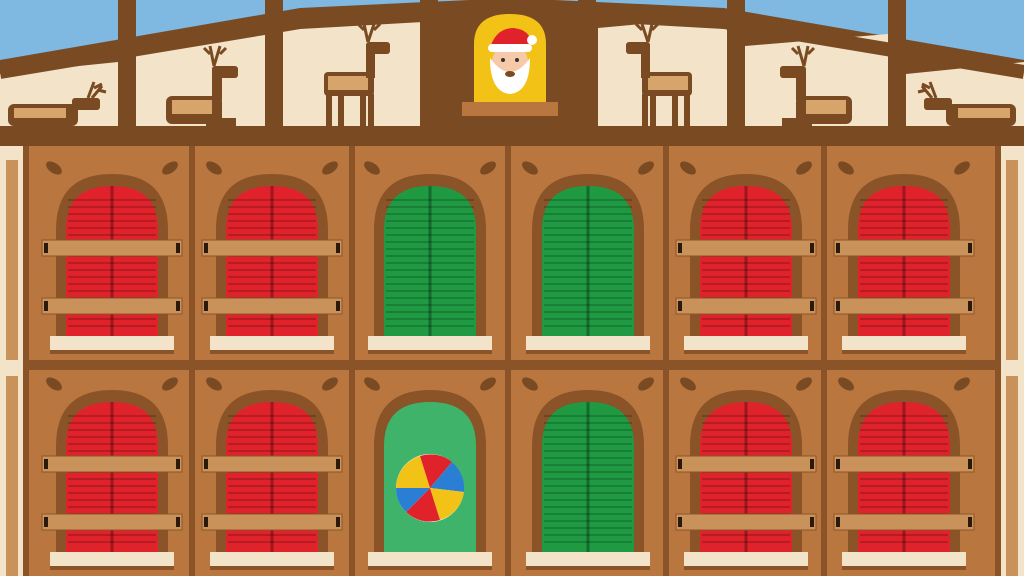 The width and height of the screenshot is (1024, 576). What do you see at coordinates (512, 136) in the screenshot?
I see `attic-floor-beam` at bounding box center [512, 136].